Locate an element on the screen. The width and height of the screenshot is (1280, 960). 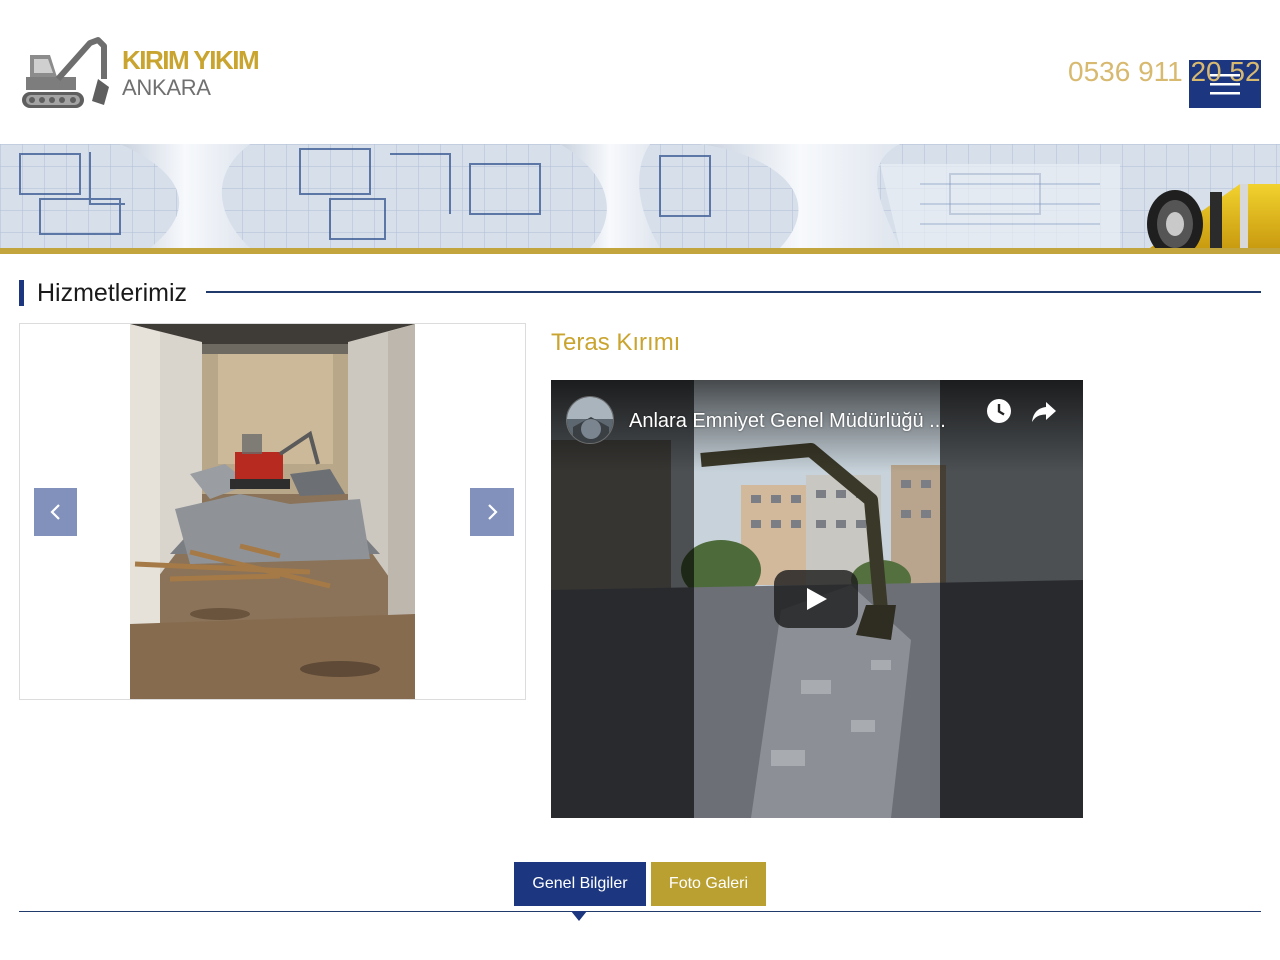
play-icon is located at coordinates (817, 599).